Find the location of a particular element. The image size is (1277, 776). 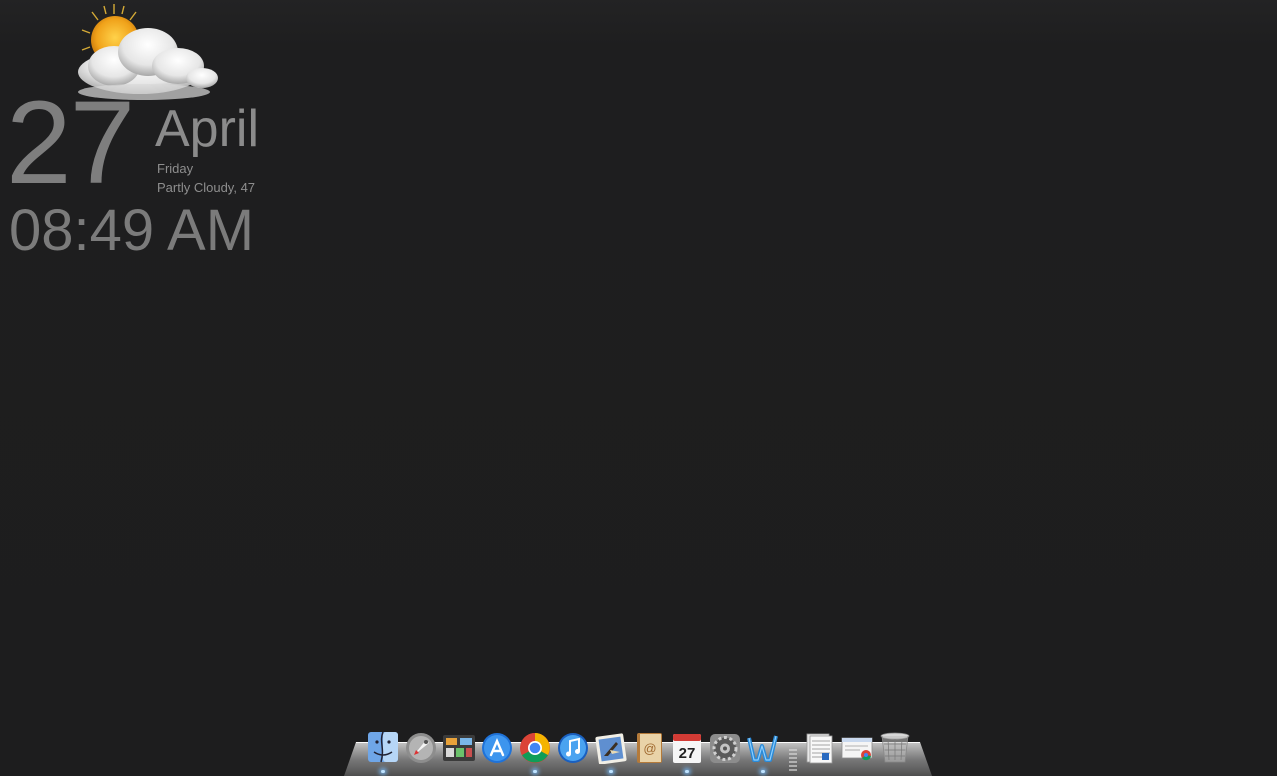

dock-item-calendar: 27 is located at coordinates (687, 748).